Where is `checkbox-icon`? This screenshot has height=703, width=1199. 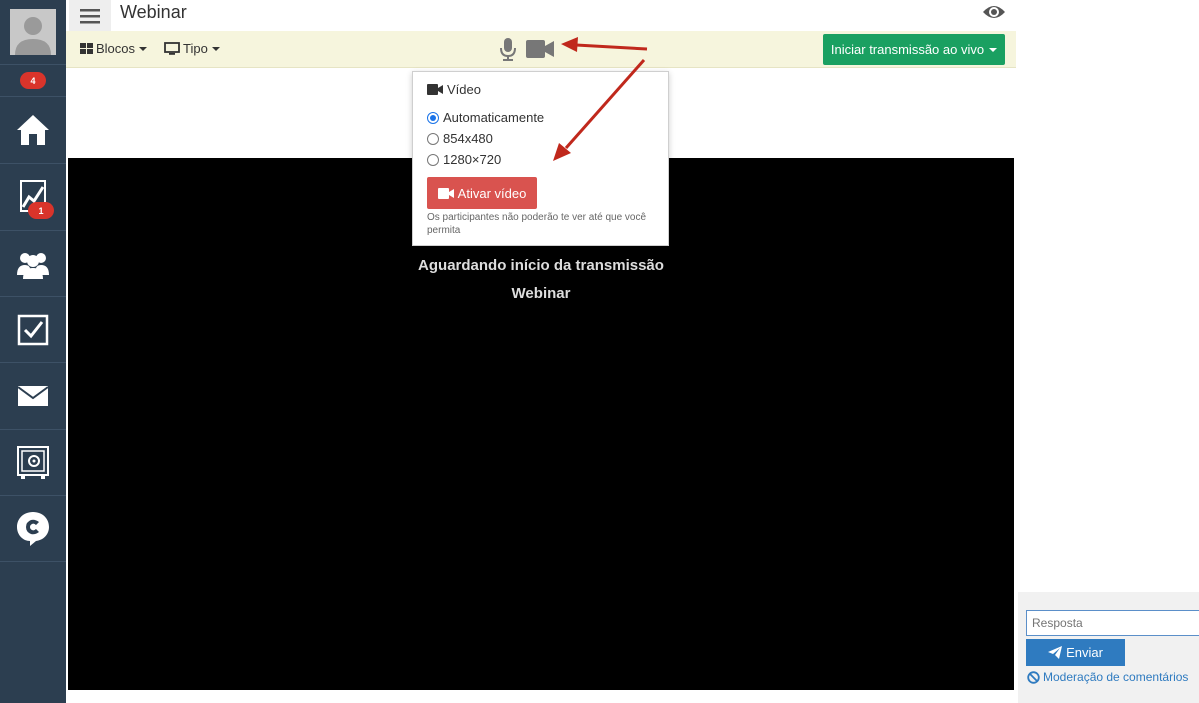 checkbox-icon is located at coordinates (33, 329).